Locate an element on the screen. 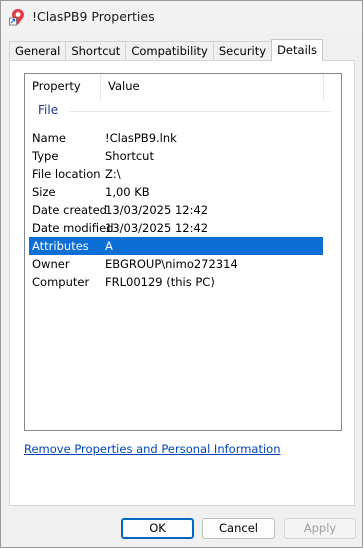 The height and width of the screenshot is (548, 363). list-item: Owner EBGROUP\nimo272314 is located at coordinates (176, 264).